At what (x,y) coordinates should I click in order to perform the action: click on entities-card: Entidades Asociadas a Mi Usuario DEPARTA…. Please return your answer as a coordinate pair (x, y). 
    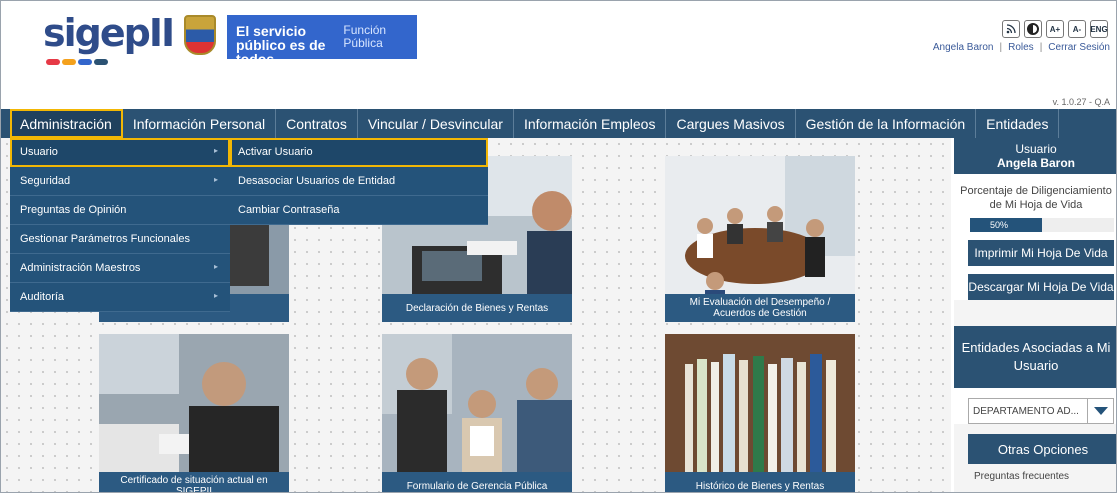
    Looking at the image, I should click on (1035, 375).